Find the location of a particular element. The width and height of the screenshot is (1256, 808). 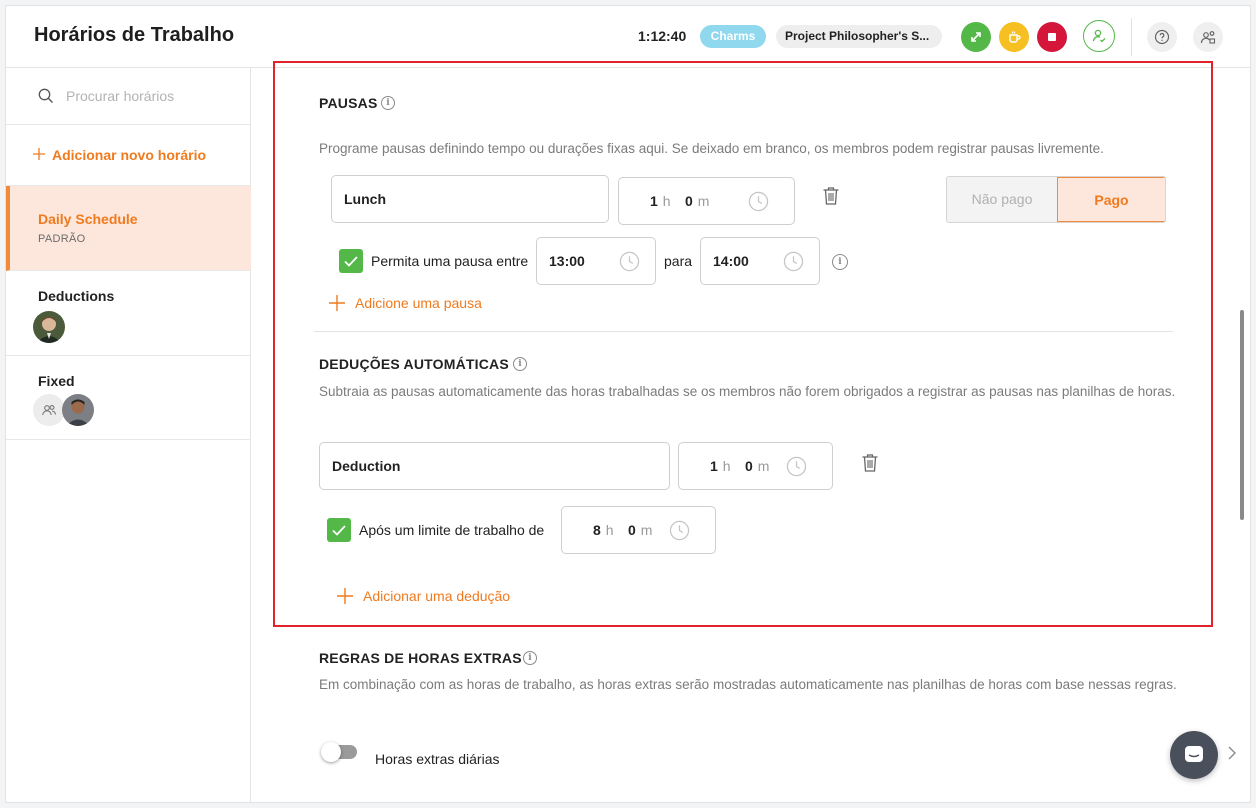

sidebar-item-daily-schedule: Daily Schedule PADRÃO is located at coordinates (128, 228).